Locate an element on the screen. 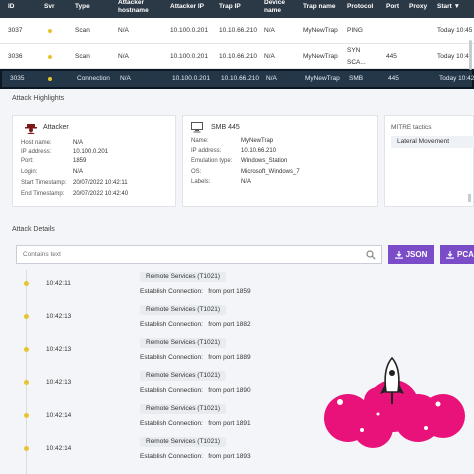 The height and width of the screenshot is (474, 474). event-time: 10:42:11 is located at coordinates (58, 283).